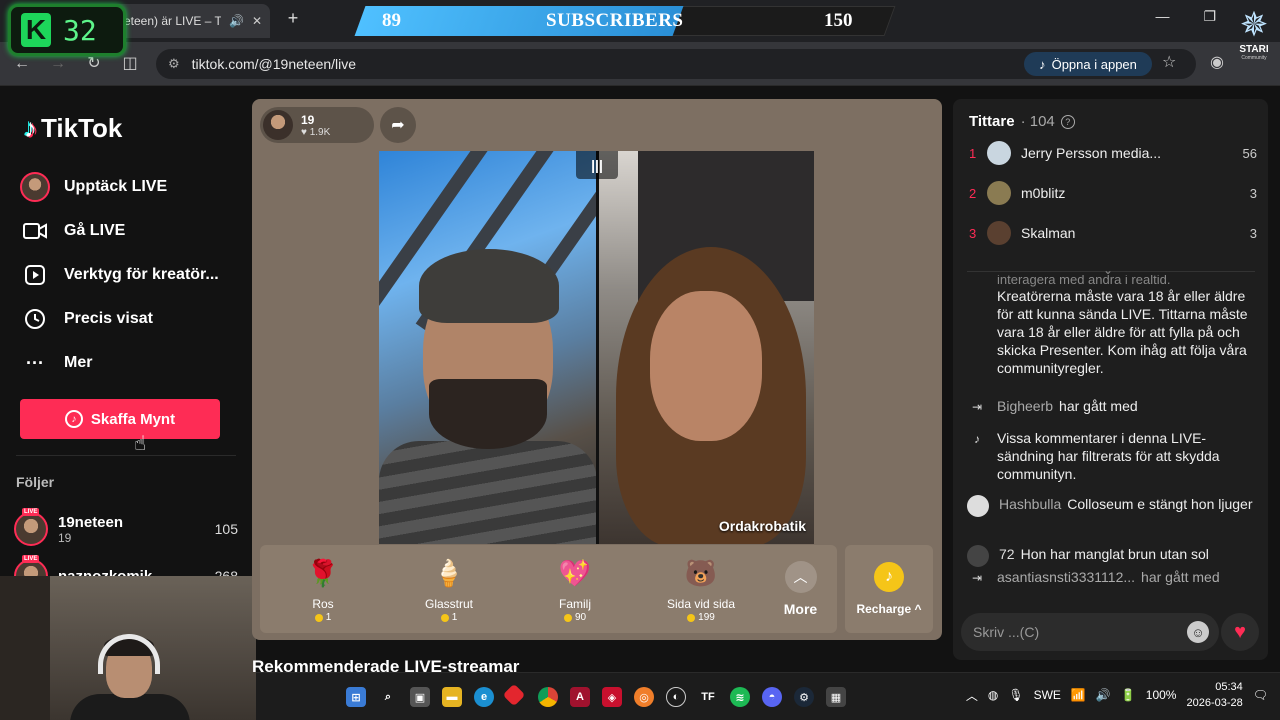 This screenshot has width=1280, height=720. I want to click on host-name: 19, so click(308, 119).